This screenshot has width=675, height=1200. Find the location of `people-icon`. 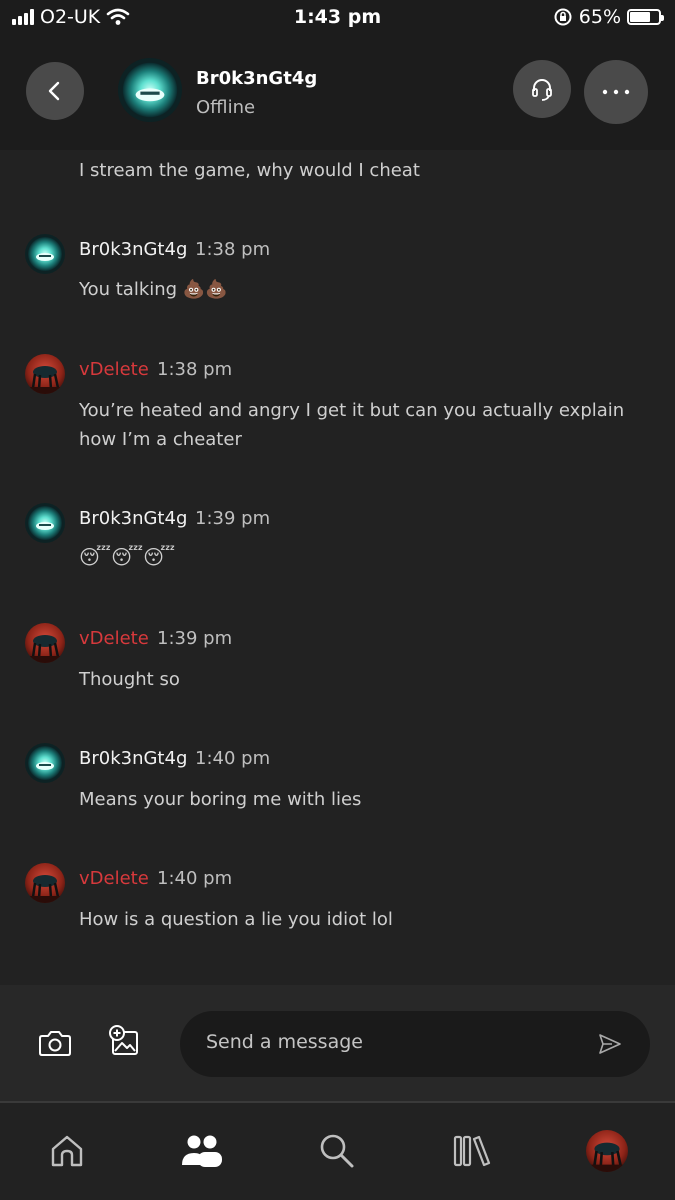

people-icon is located at coordinates (202, 1151).